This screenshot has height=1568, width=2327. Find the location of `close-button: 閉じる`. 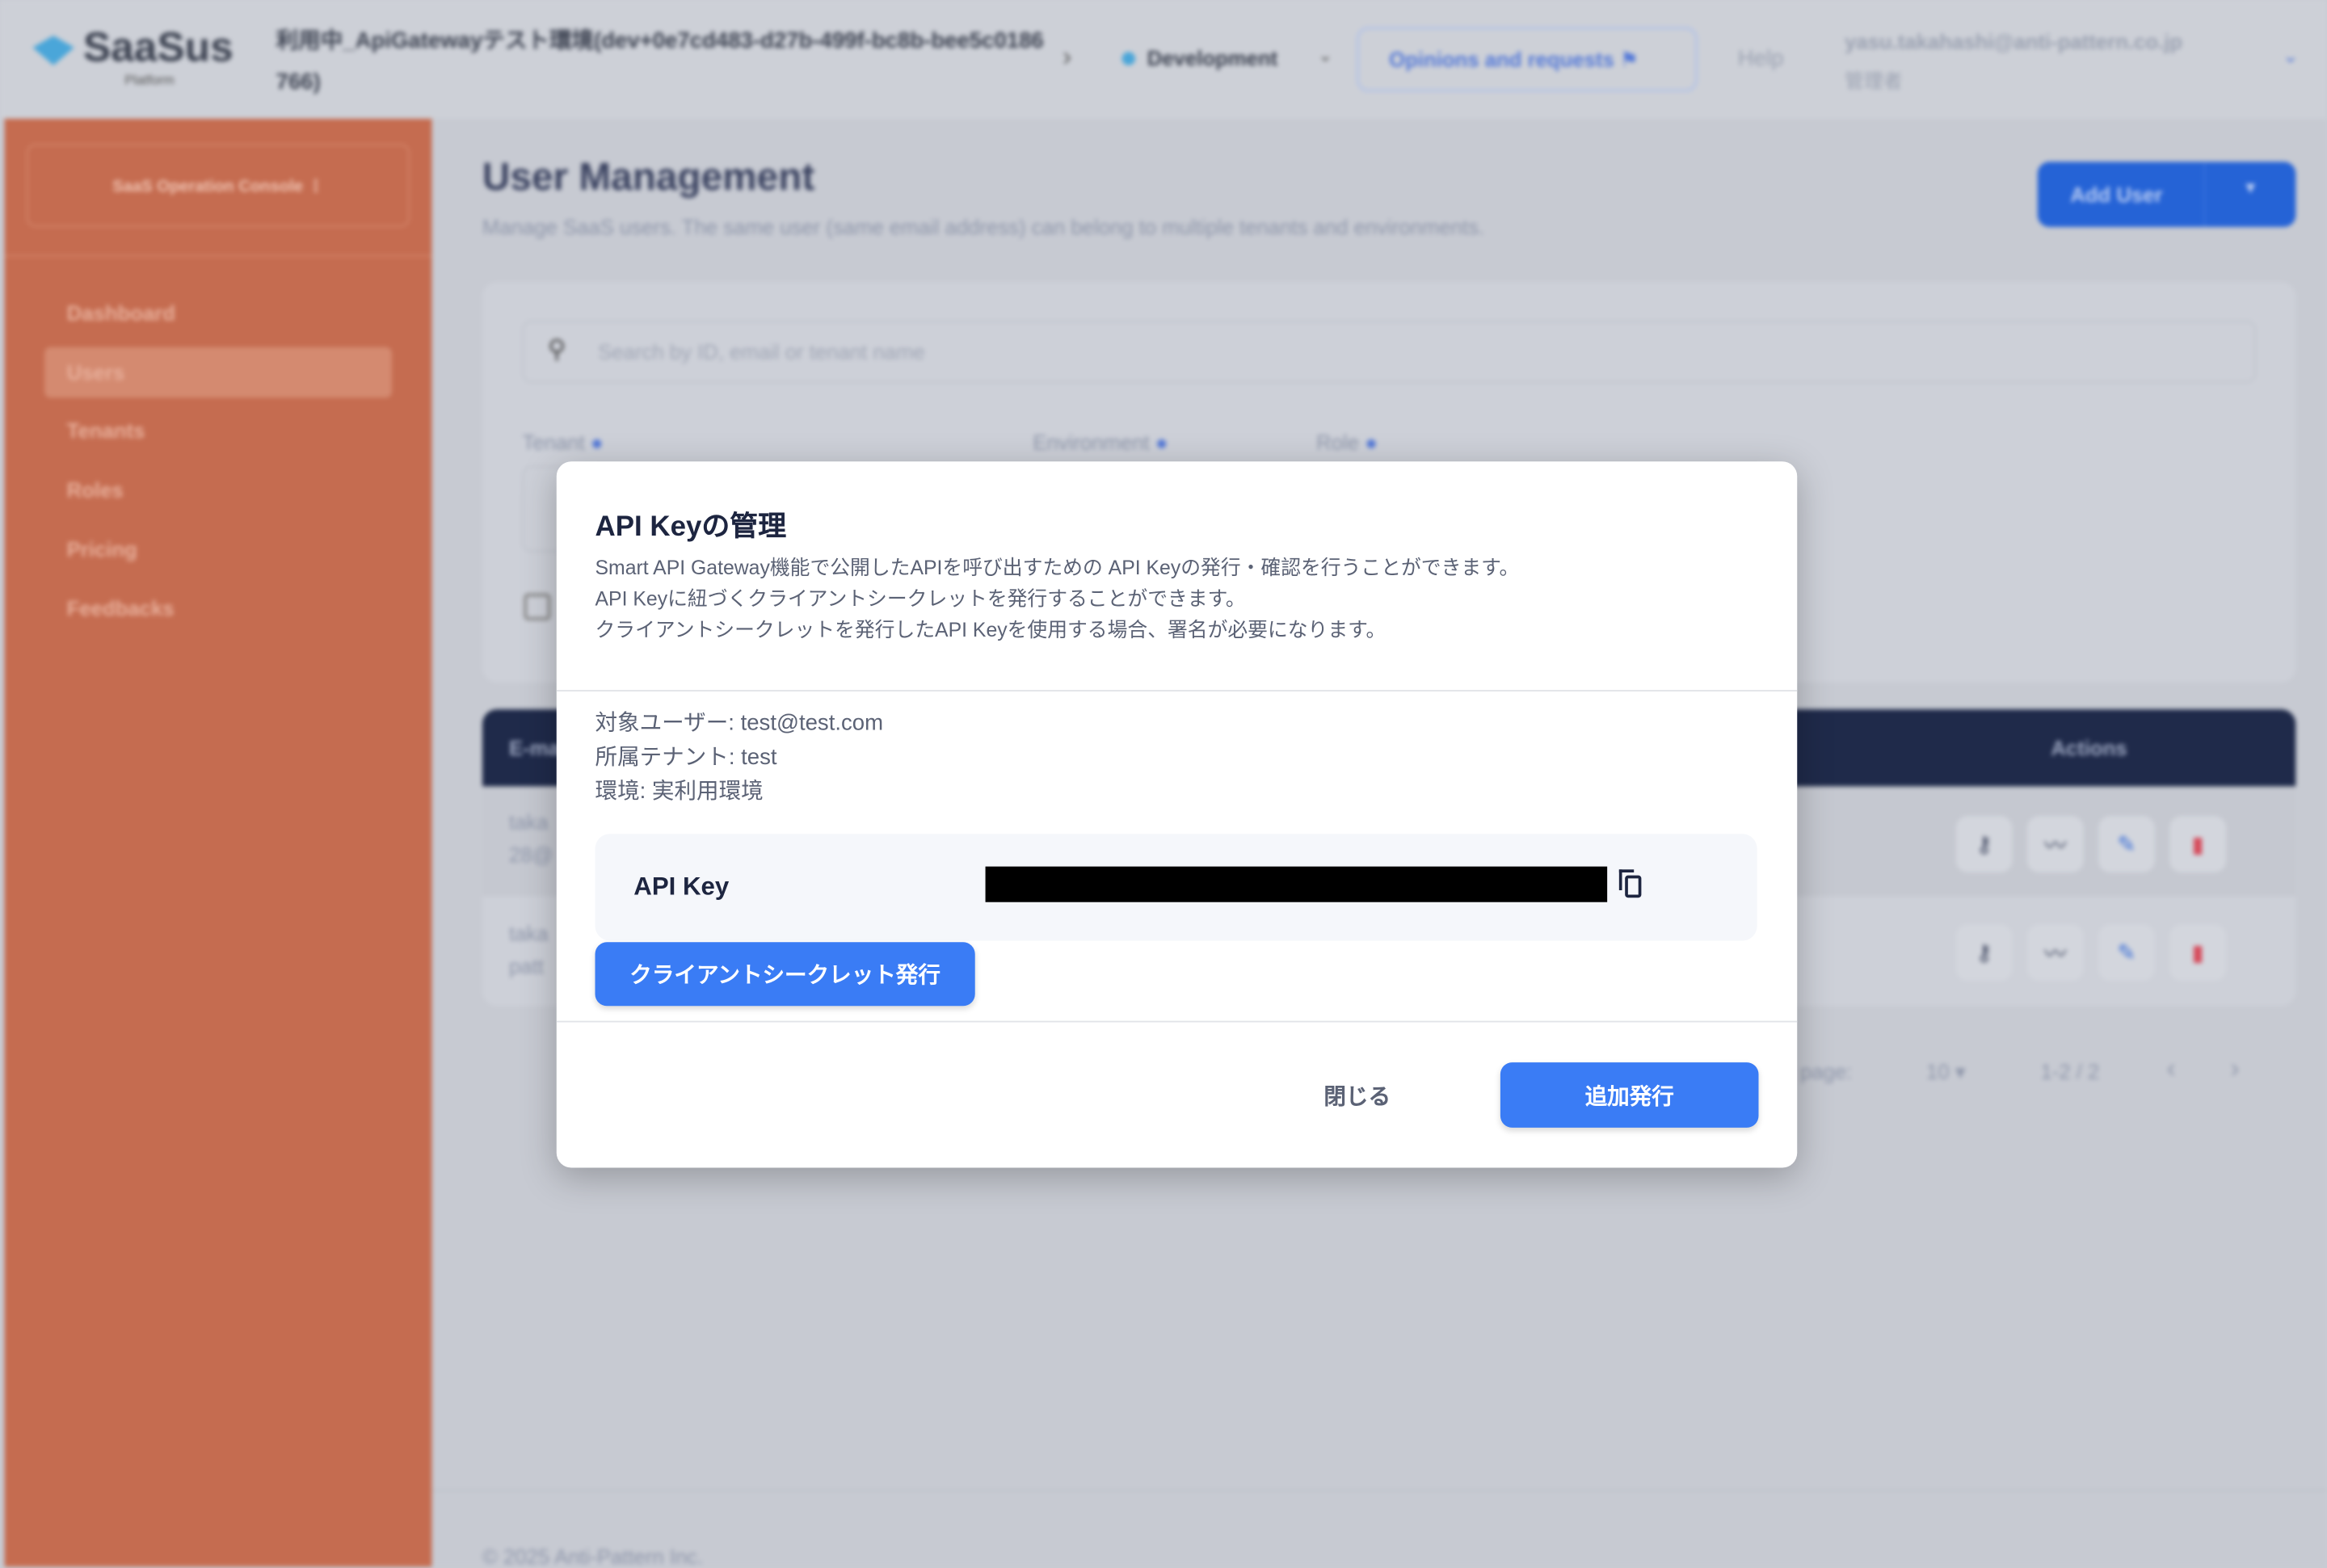

close-button: 閉じる is located at coordinates (1357, 1096).